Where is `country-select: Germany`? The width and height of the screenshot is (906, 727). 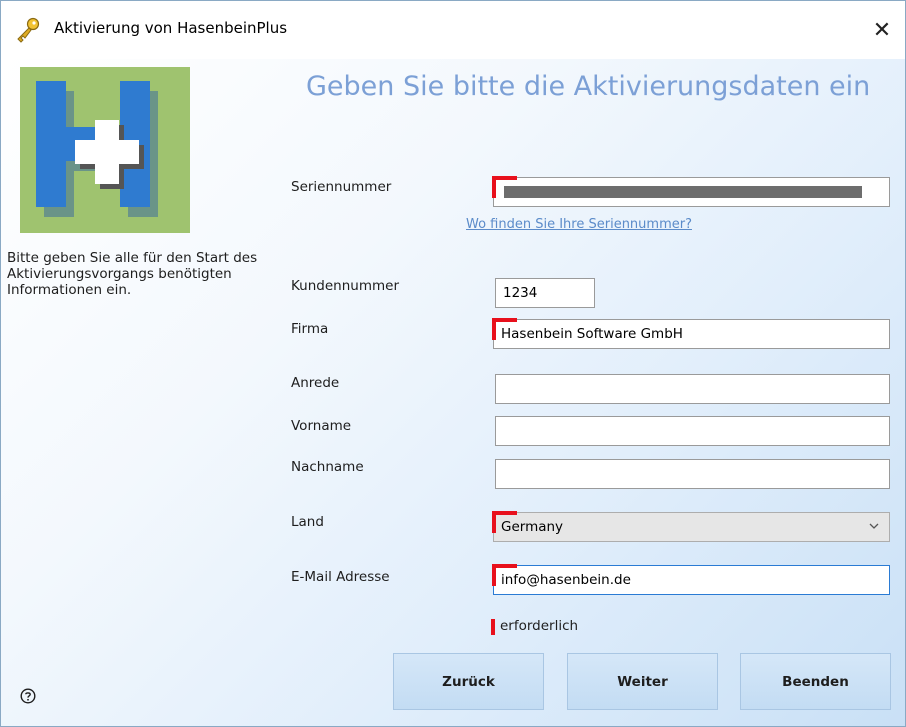
country-select: Germany is located at coordinates (691, 526).